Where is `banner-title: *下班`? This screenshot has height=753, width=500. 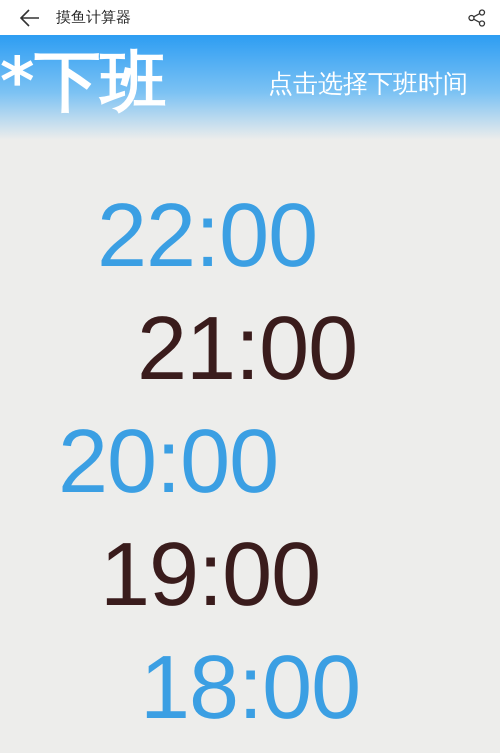 banner-title: *下班 is located at coordinates (83, 82).